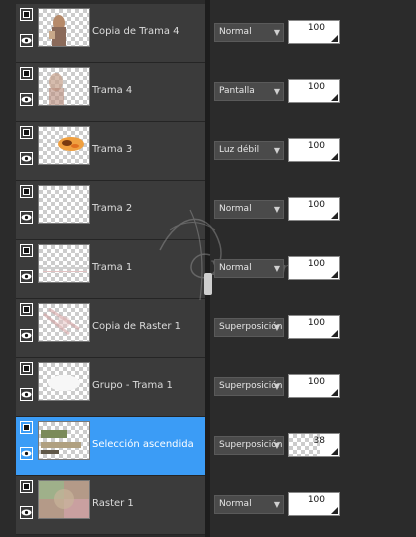 This screenshot has height=537, width=416. I want to click on layer-name: Copia de Trama 4, so click(136, 31).